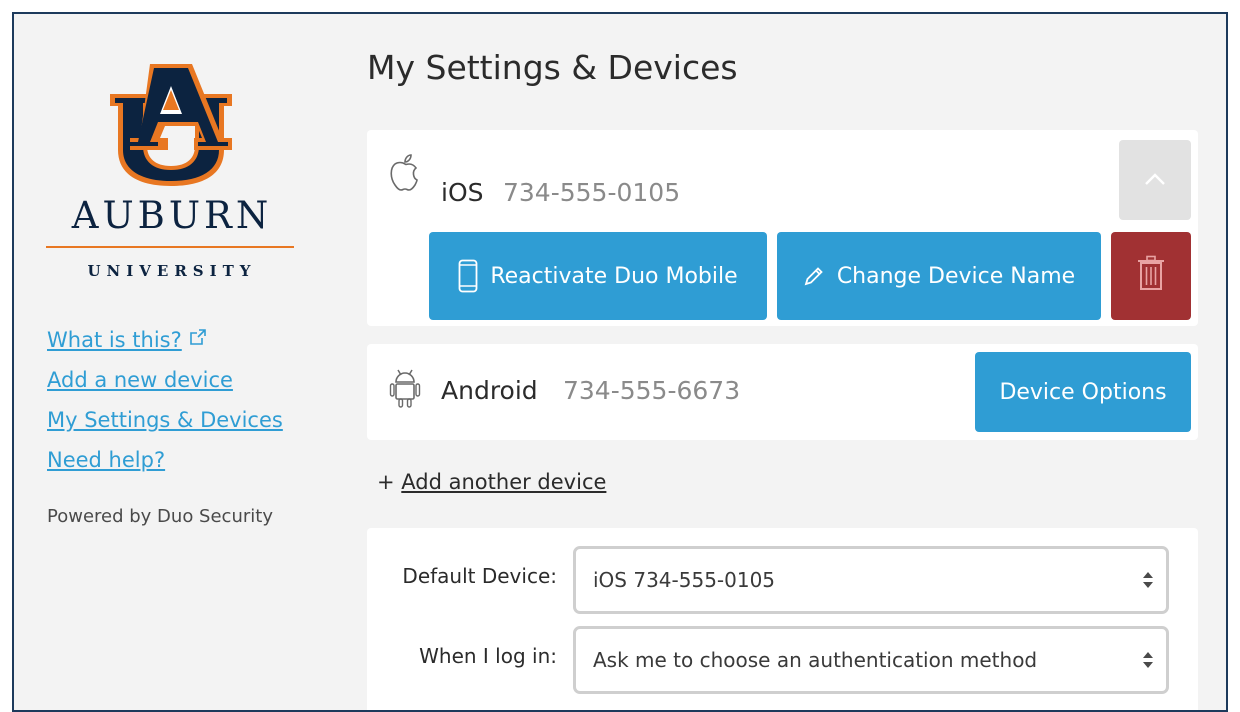 The height and width of the screenshot is (712, 1240). I want to click on default-device-select: iOS 734-555-0105, so click(871, 580).